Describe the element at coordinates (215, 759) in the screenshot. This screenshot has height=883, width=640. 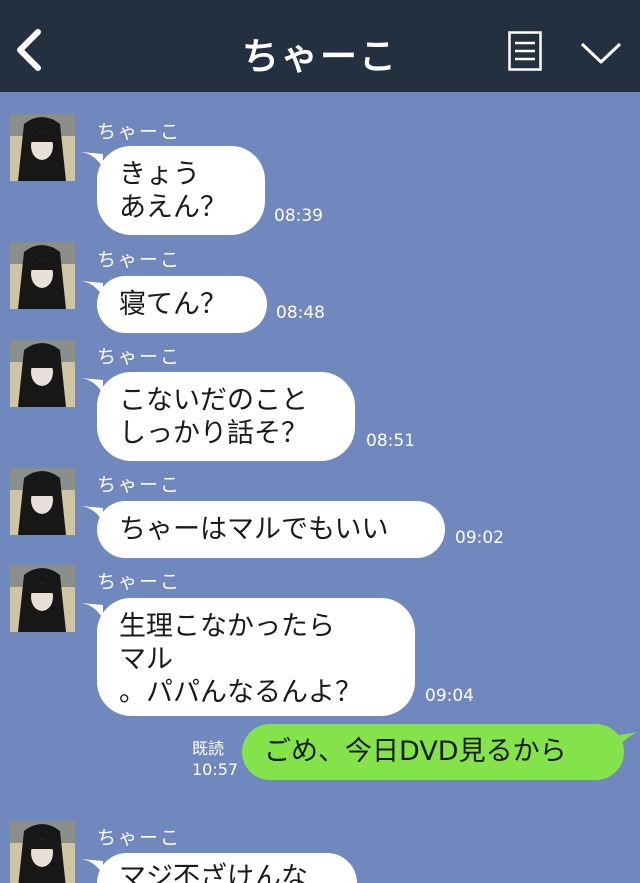
I see `read-status: 既読 10:57` at that location.